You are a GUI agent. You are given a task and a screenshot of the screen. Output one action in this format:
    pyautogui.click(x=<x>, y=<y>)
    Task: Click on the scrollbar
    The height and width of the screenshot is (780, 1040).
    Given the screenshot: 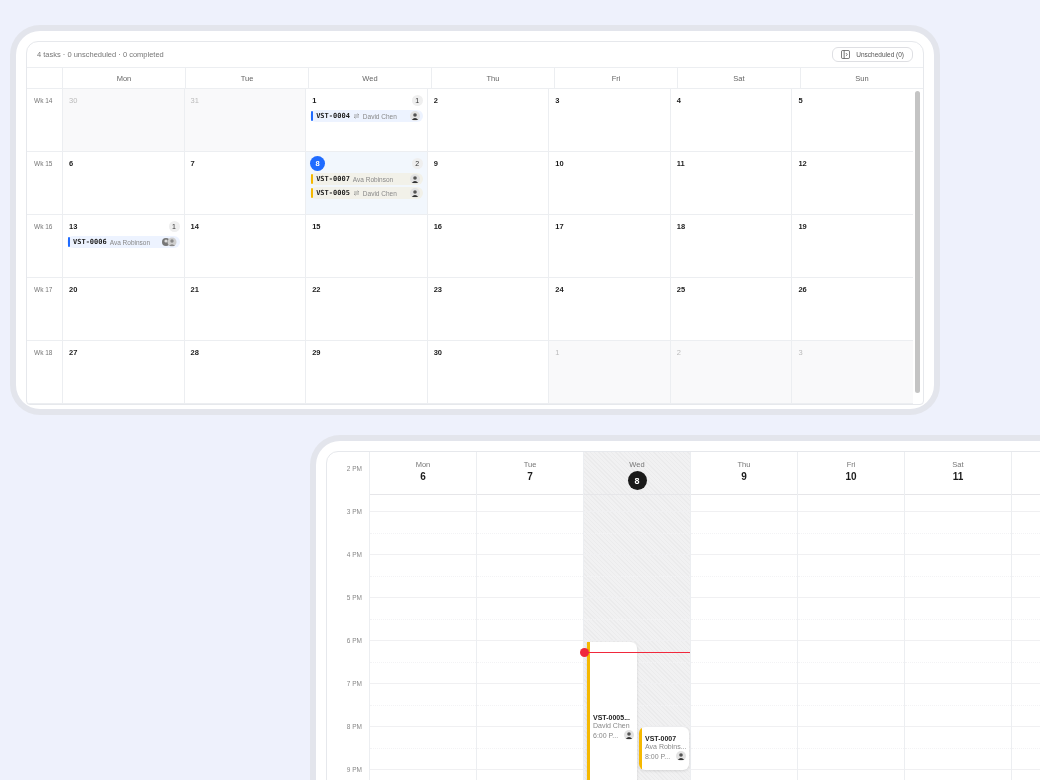 What is the action you would take?
    pyautogui.click(x=917, y=242)
    